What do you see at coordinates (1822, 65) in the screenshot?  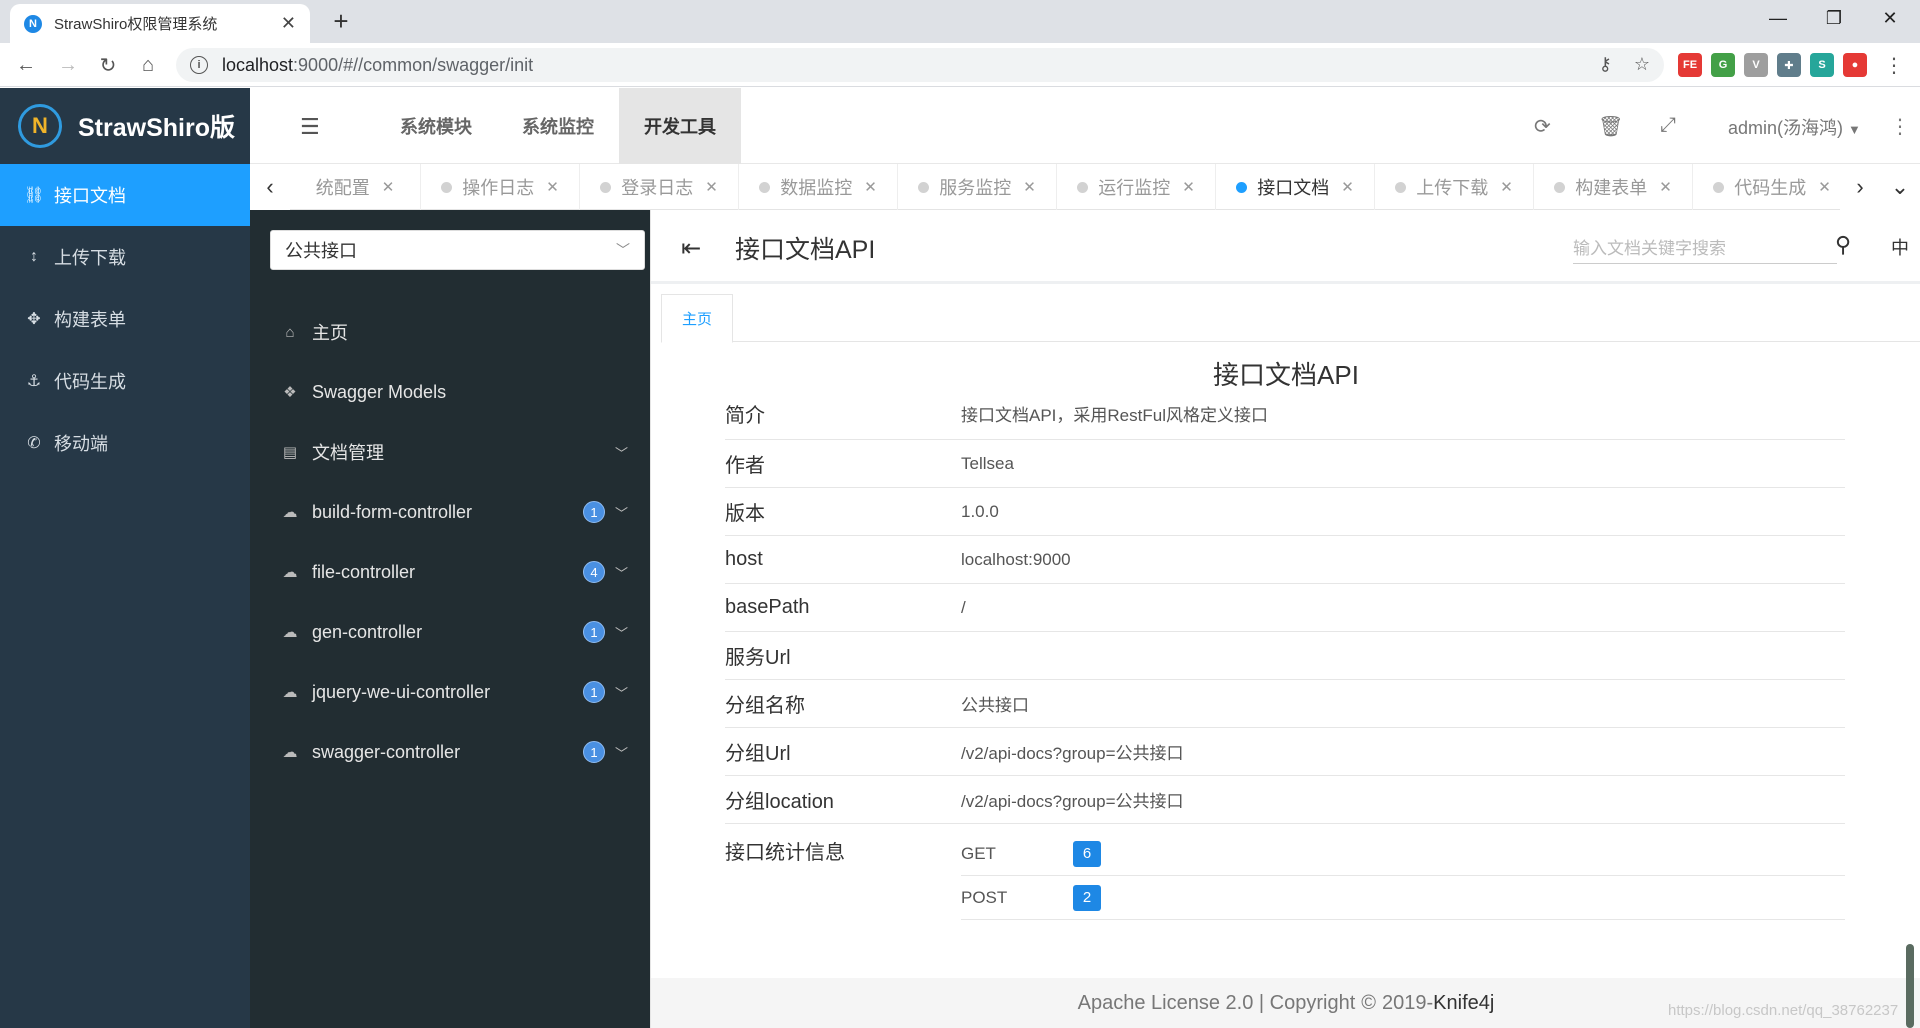 I see `extension-icon: S` at bounding box center [1822, 65].